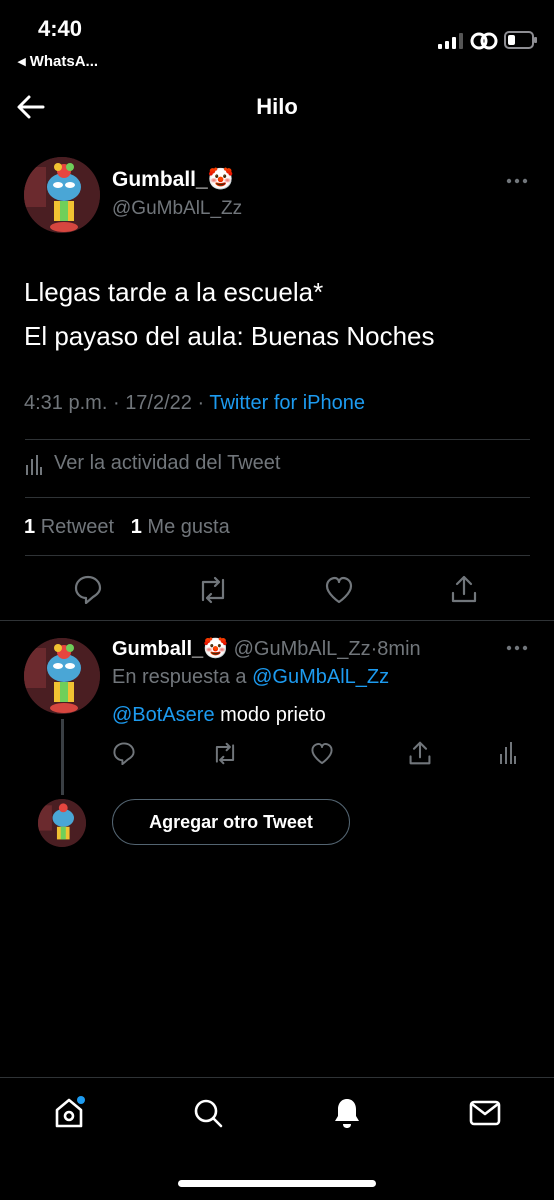 The width and height of the screenshot is (554, 1200). What do you see at coordinates (30, 527) in the screenshot?
I see `retweet-count: 1` at bounding box center [30, 527].